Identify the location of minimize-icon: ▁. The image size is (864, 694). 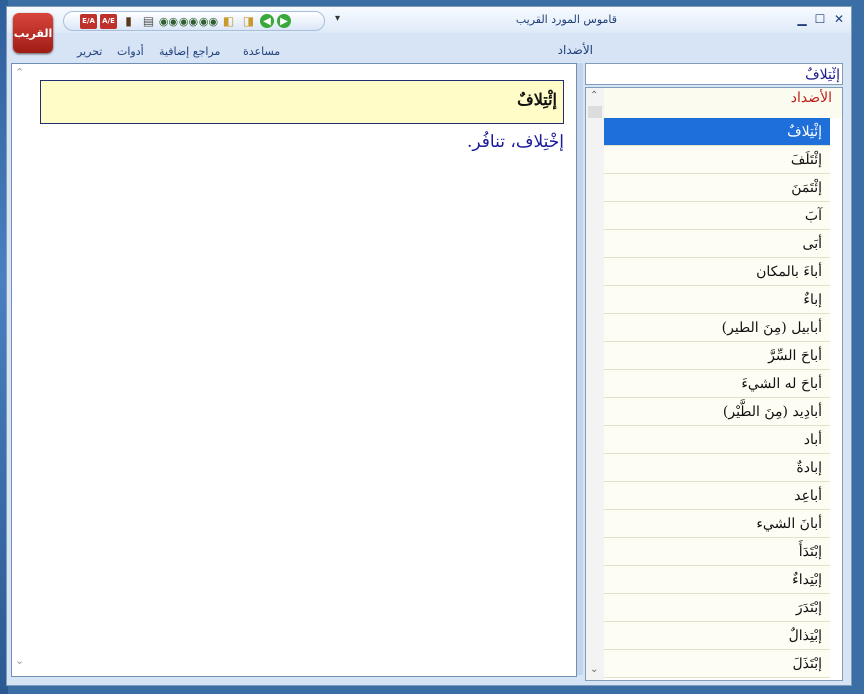
(802, 19).